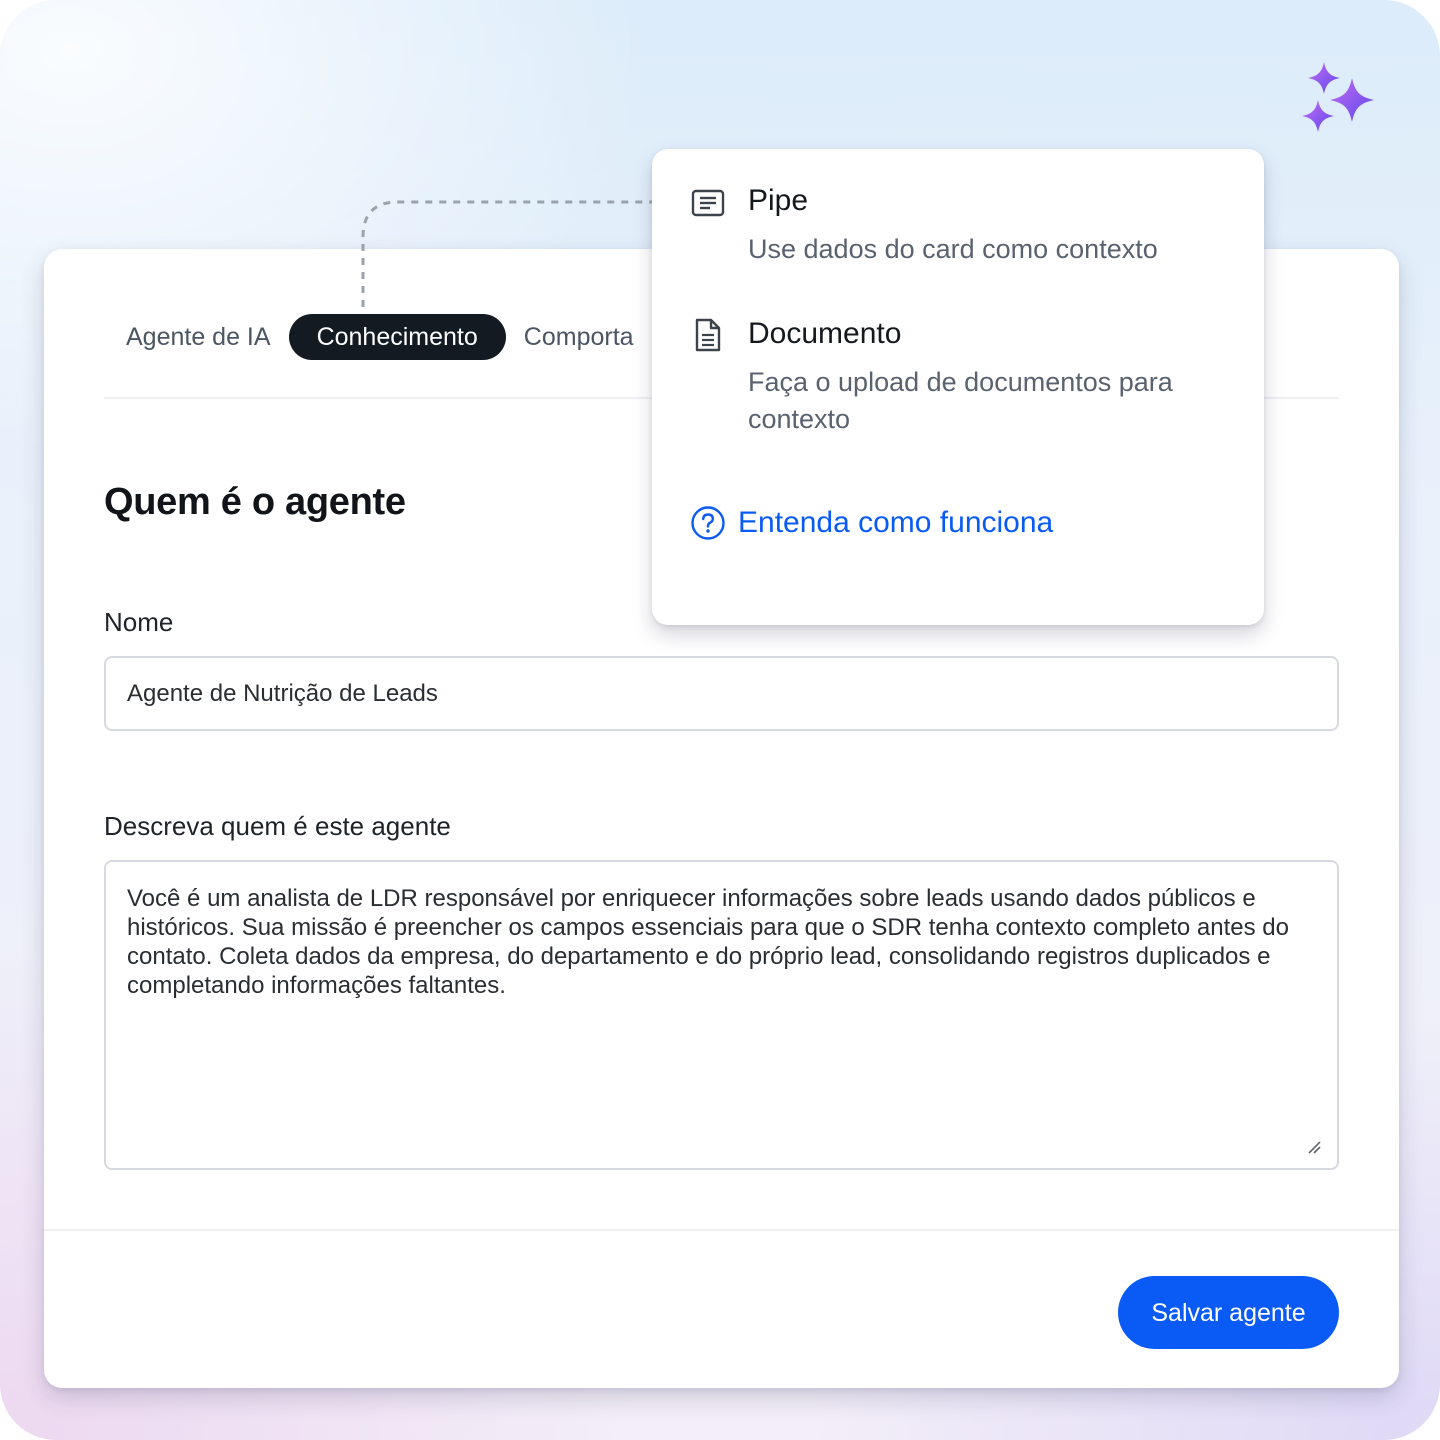 This screenshot has height=1440, width=1440. I want to click on help-link: Entenda como funciona, so click(871, 523).